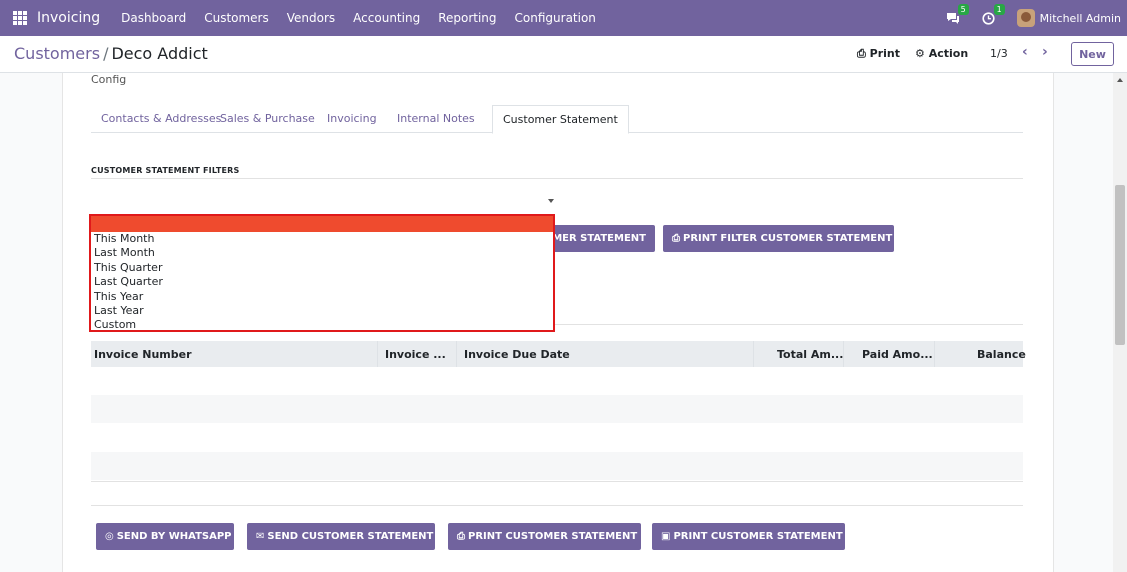  I want to click on print-statement-xlsx-label: PRINT CUSTOMER STATEMENT, so click(758, 536).